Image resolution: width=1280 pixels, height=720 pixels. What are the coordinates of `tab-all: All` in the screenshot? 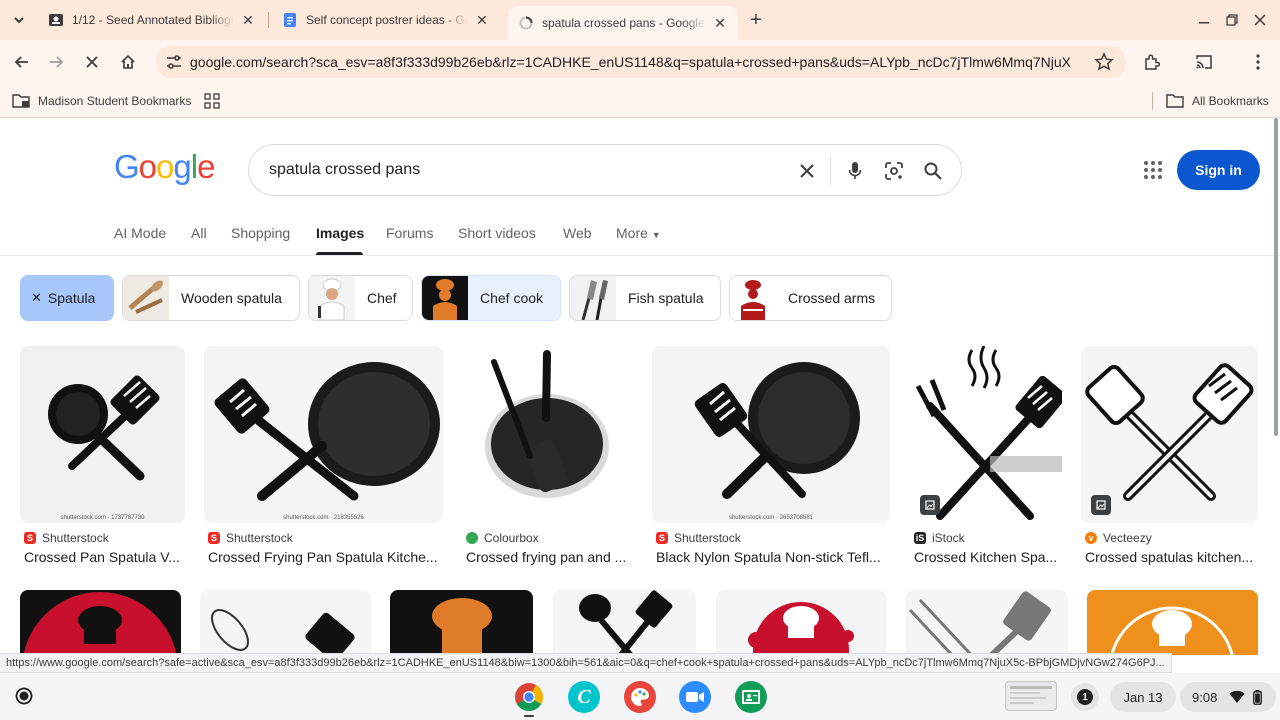 It's located at (199, 233).